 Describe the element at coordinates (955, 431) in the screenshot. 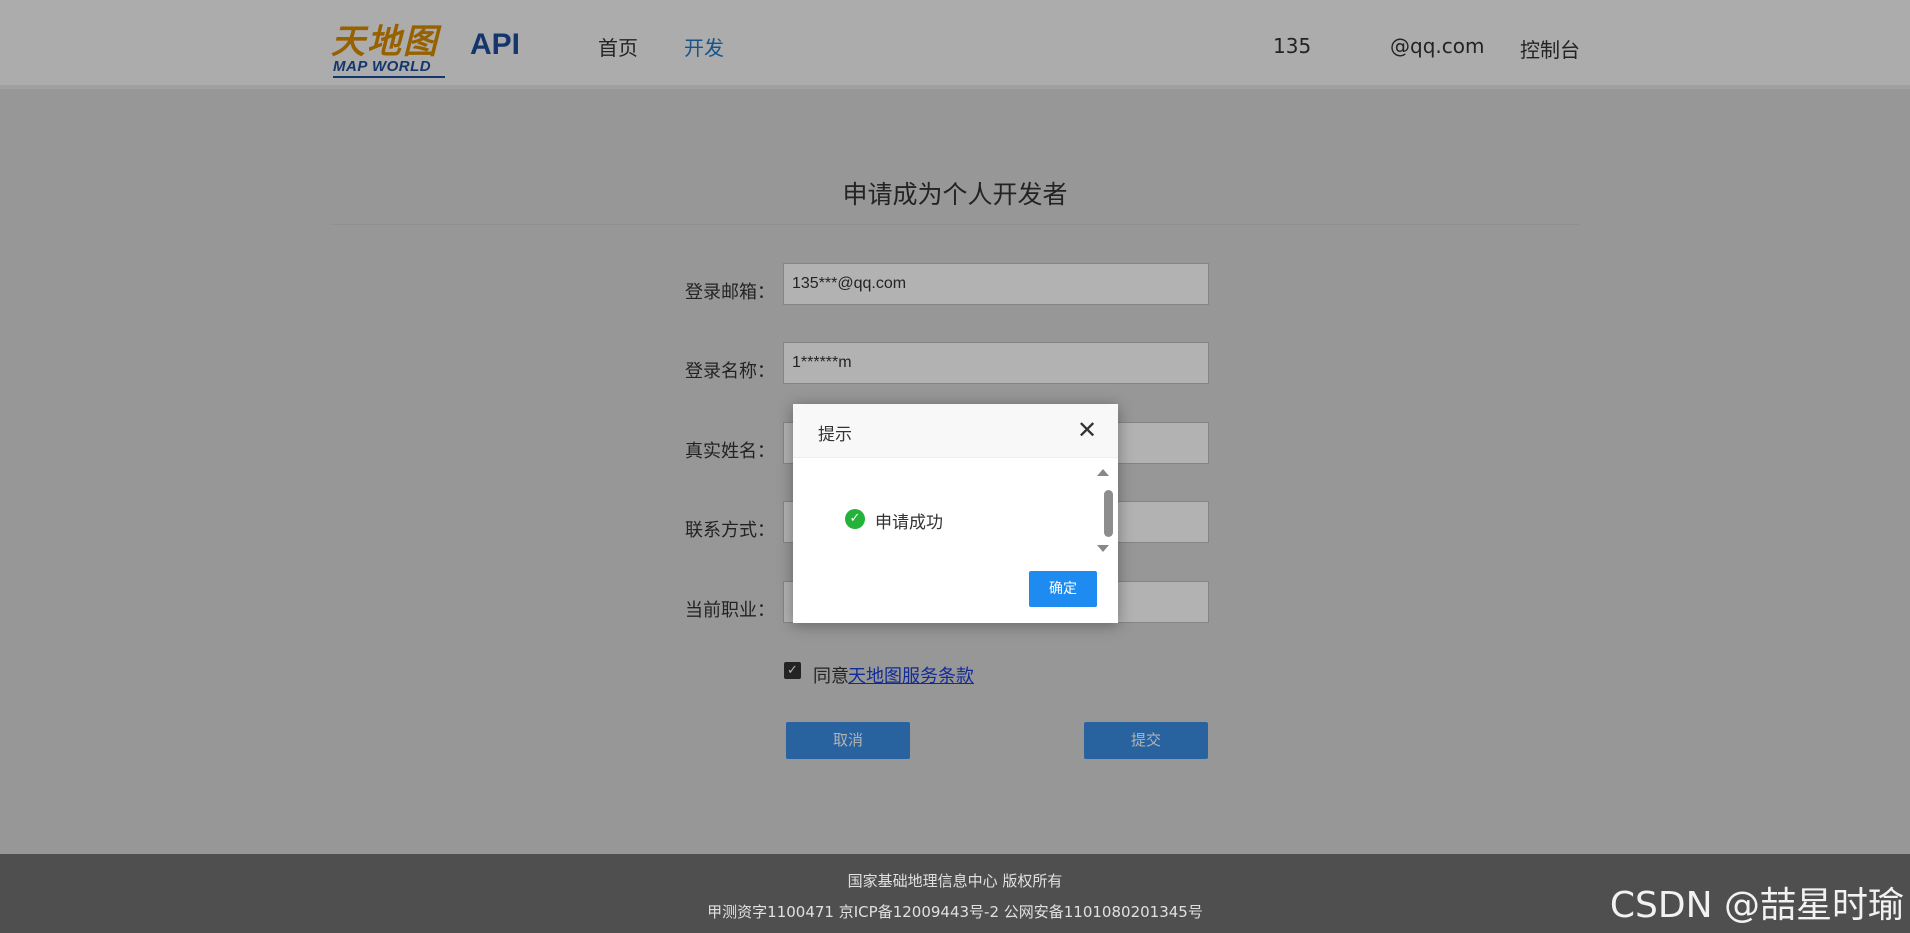

I see `dialog-header: 提示 ✕` at that location.